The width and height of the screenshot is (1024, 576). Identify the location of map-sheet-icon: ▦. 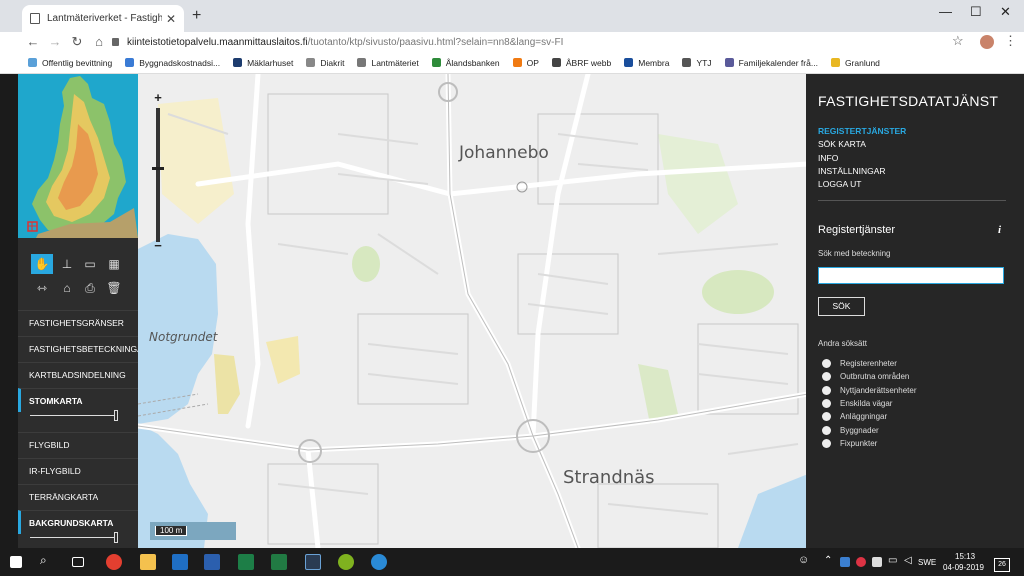
(114, 264).